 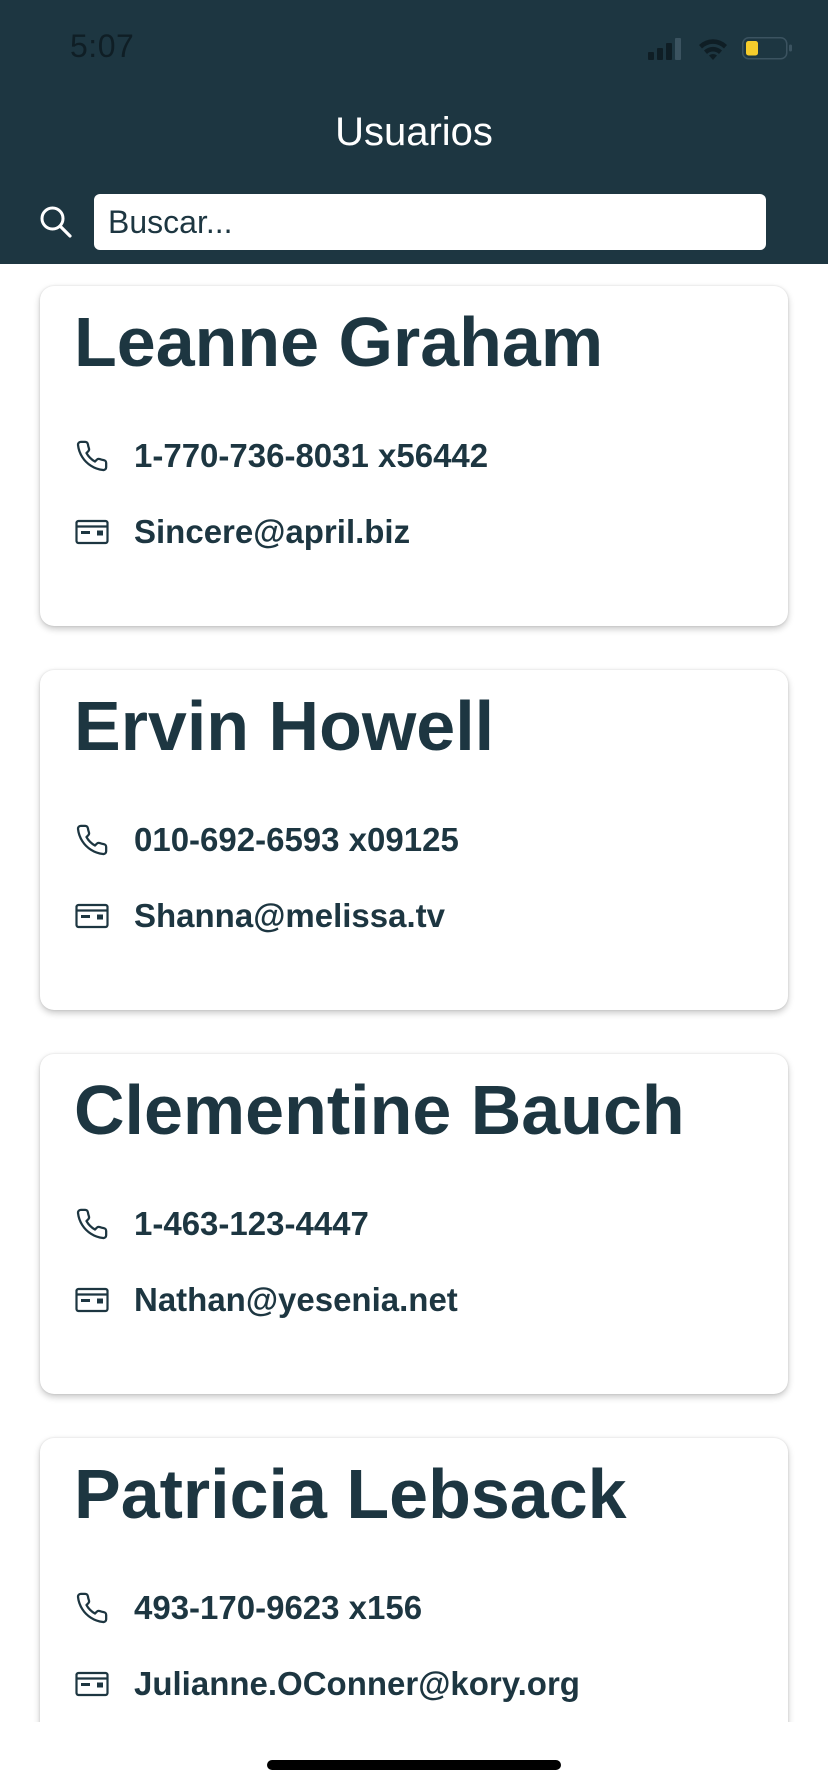 I want to click on email-row: Sincere@april.biz, so click(x=242, y=532).